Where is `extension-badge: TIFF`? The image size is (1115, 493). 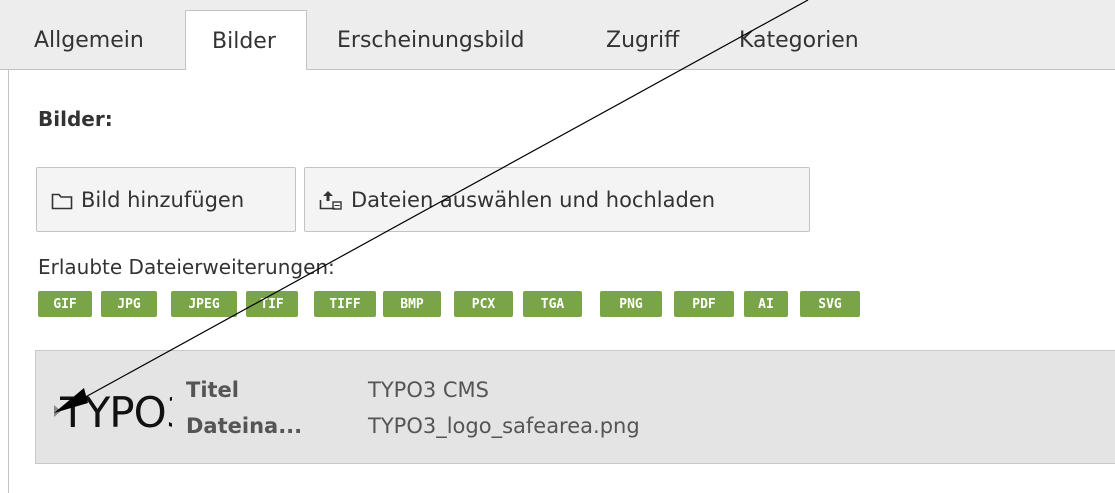 extension-badge: TIFF is located at coordinates (345, 304).